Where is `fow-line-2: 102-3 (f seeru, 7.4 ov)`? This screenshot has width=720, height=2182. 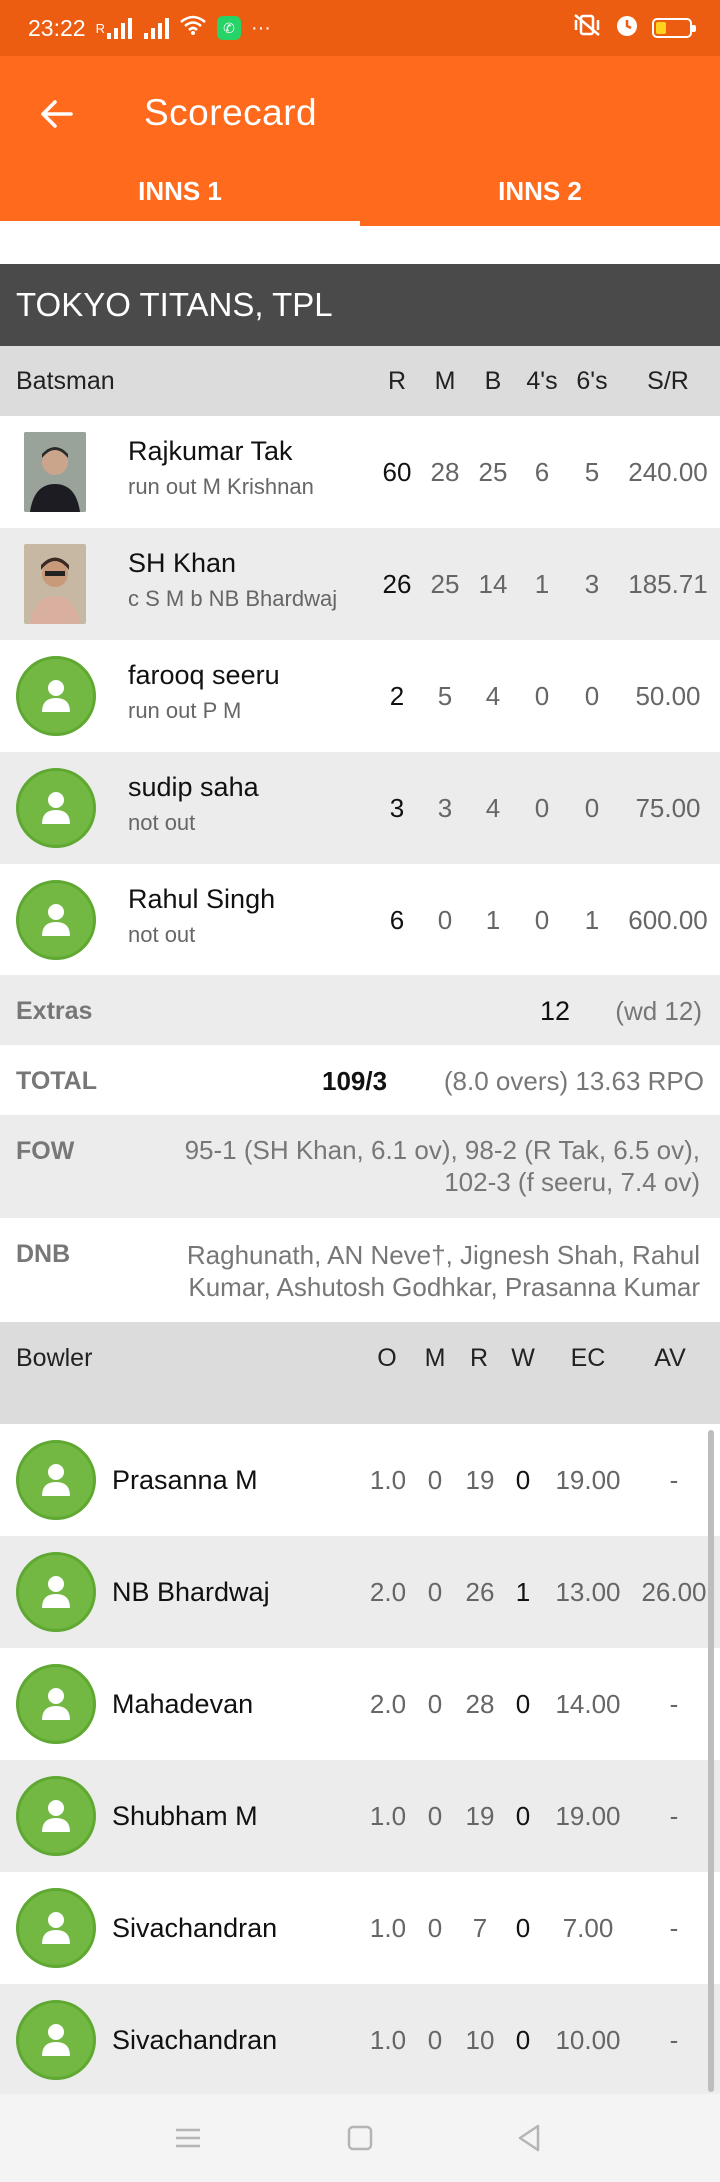 fow-line-2: 102-3 (f seeru, 7.4 ov) is located at coordinates (572, 1182).